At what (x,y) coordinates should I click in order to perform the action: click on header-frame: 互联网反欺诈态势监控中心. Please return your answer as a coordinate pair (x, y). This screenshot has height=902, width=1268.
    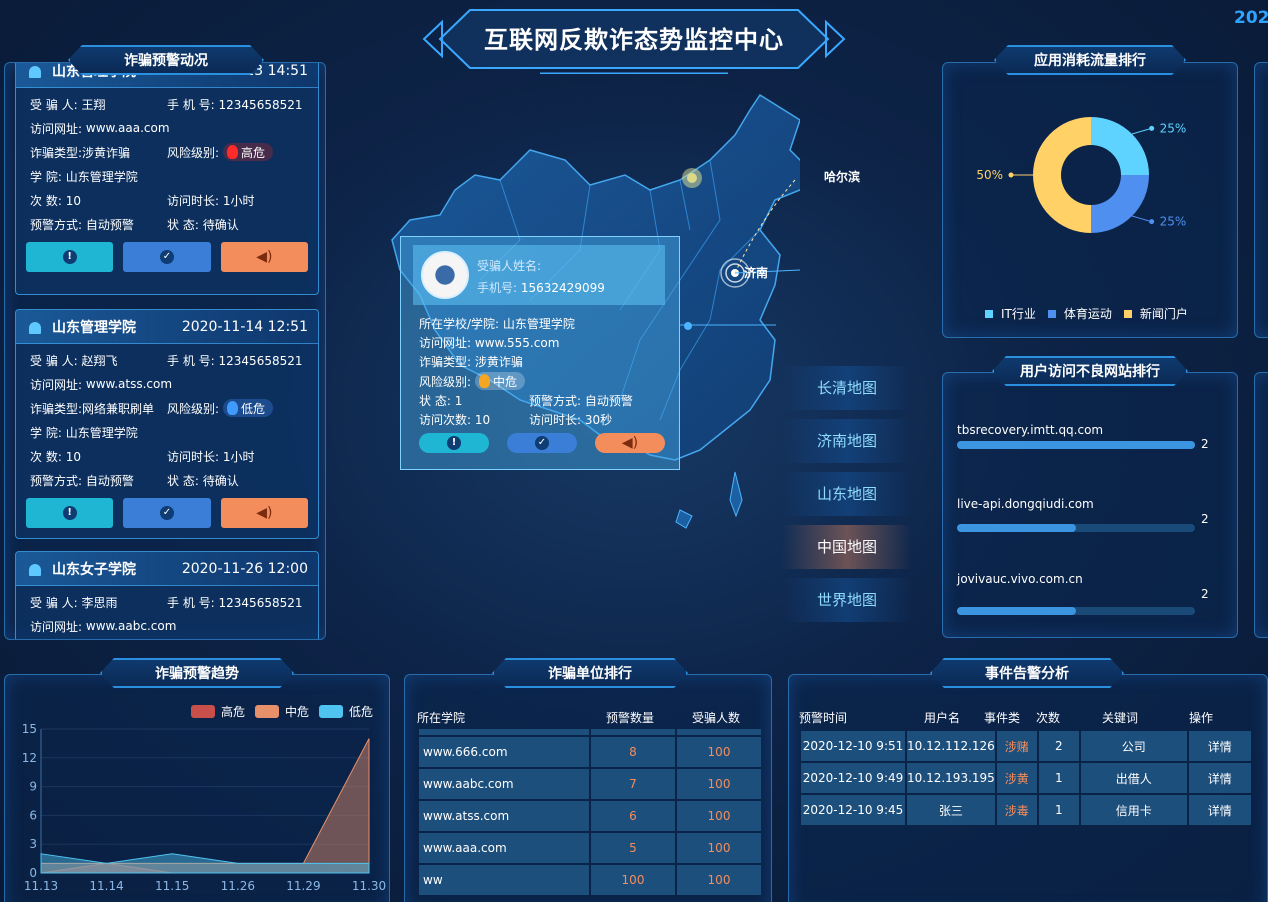
    Looking at the image, I should click on (634, 40).